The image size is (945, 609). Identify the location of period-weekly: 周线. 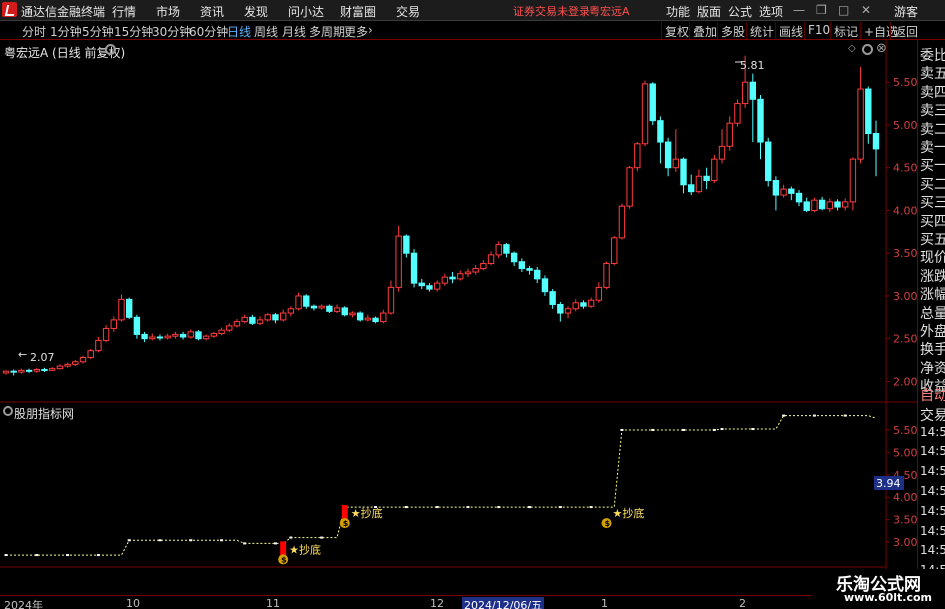
(266, 31).